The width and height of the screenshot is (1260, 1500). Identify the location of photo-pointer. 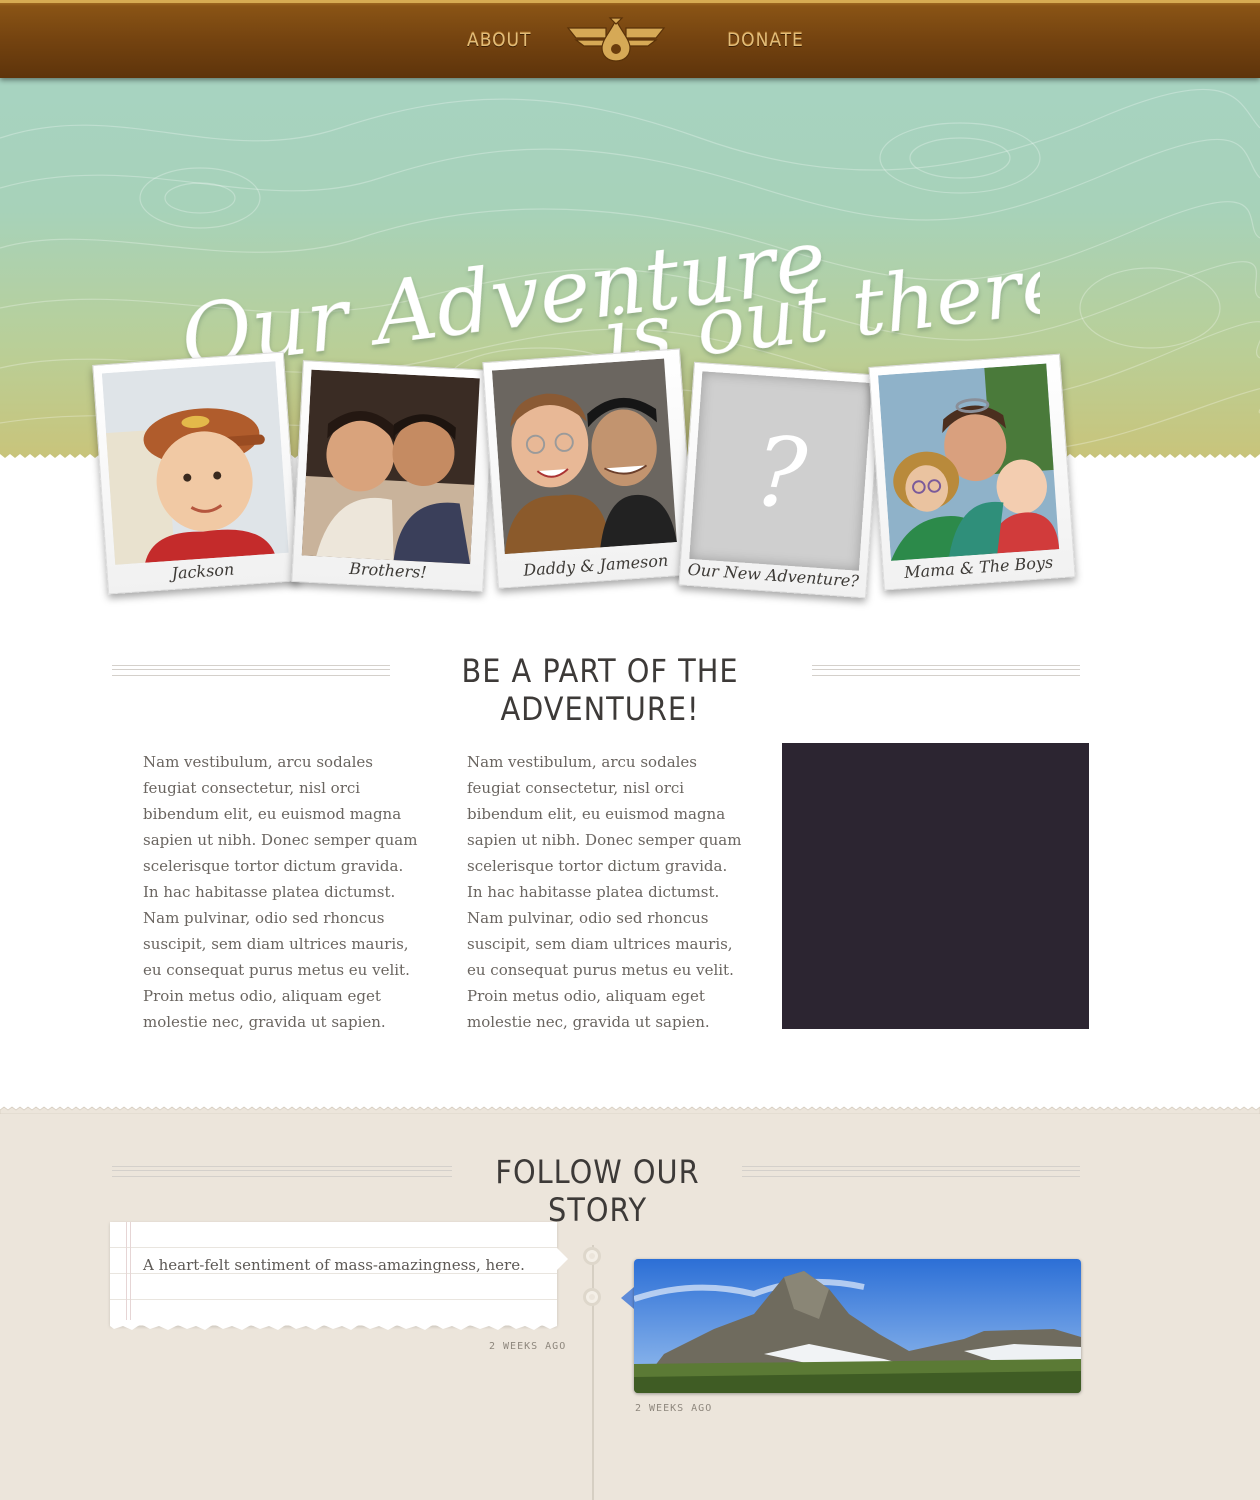
(627, 1298).